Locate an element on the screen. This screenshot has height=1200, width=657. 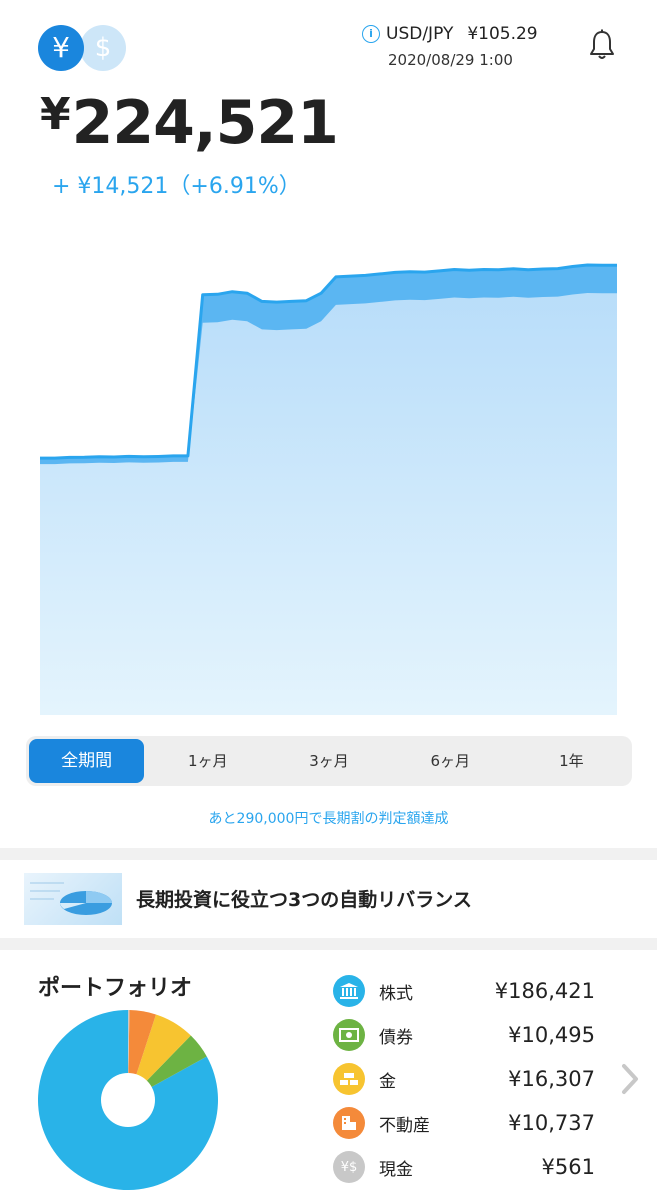
chevron-right-icon is located at coordinates (630, 1079).